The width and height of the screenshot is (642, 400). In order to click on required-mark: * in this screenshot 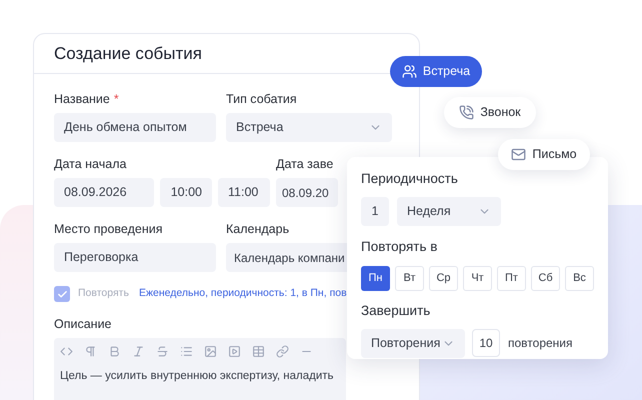, I will do `click(116, 99)`.